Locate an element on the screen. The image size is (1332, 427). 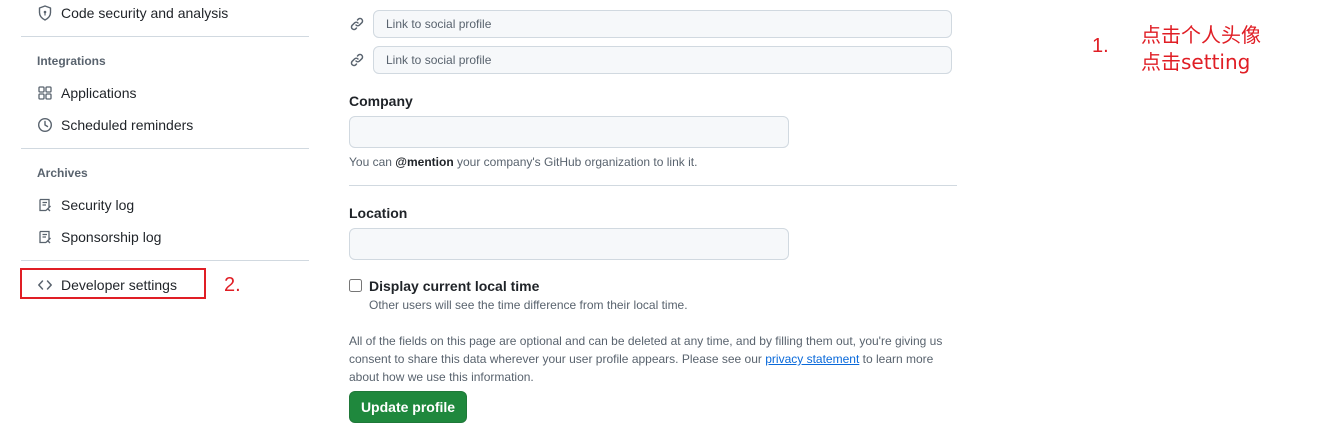
disclaimer-line-2-suffix: to learn more is located at coordinates (898, 359).